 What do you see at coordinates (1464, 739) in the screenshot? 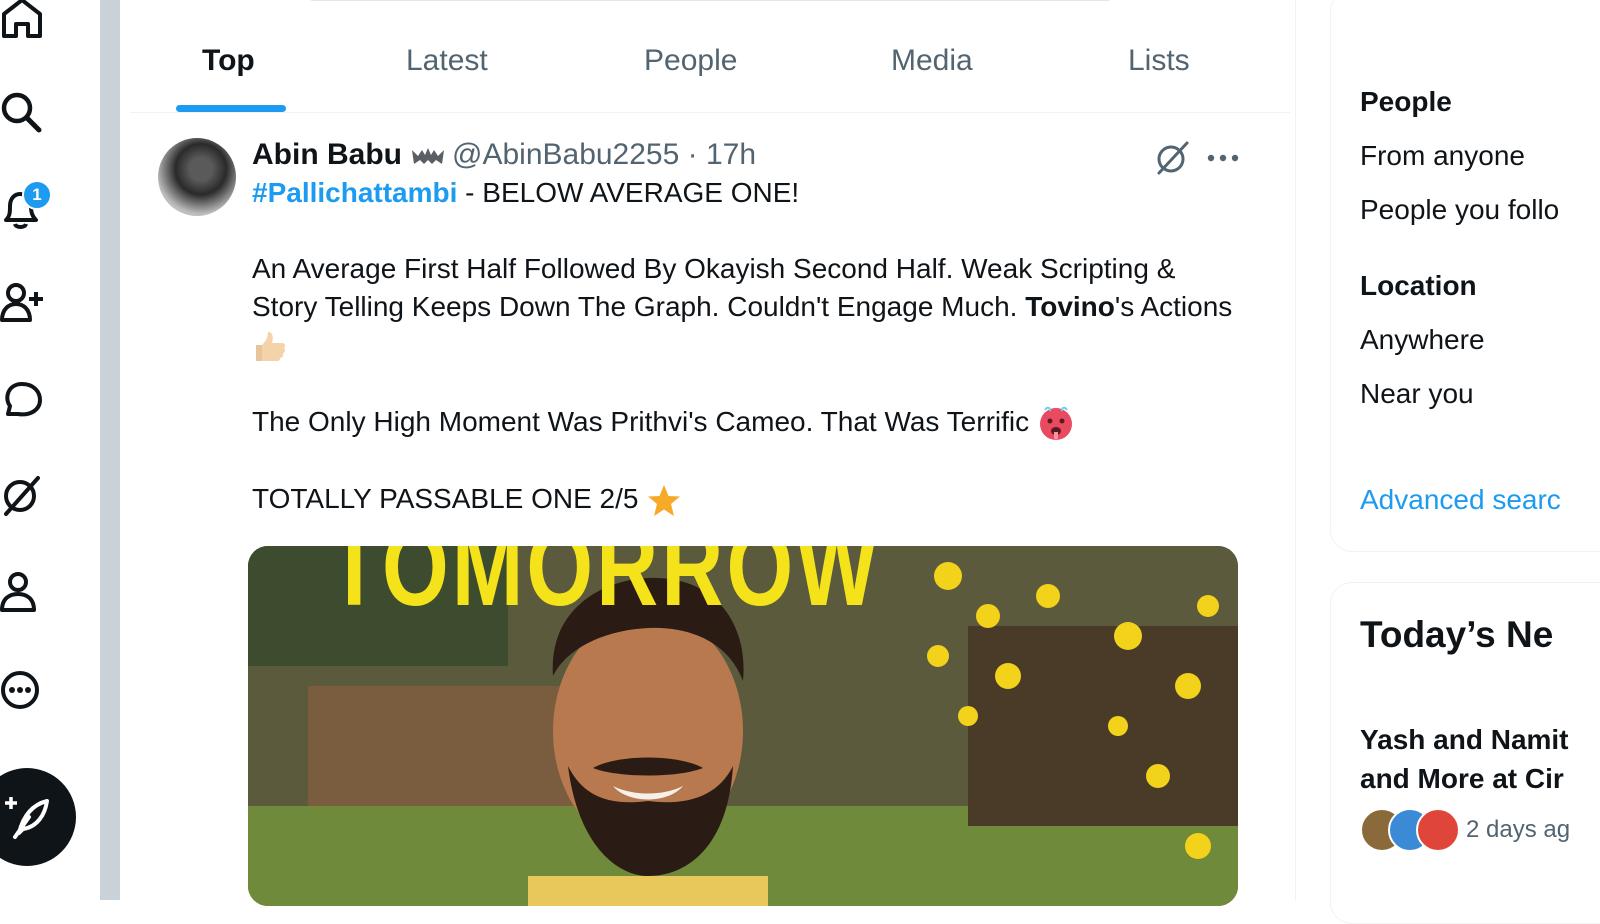
I see `news-item-line1: Yash and Namit` at bounding box center [1464, 739].